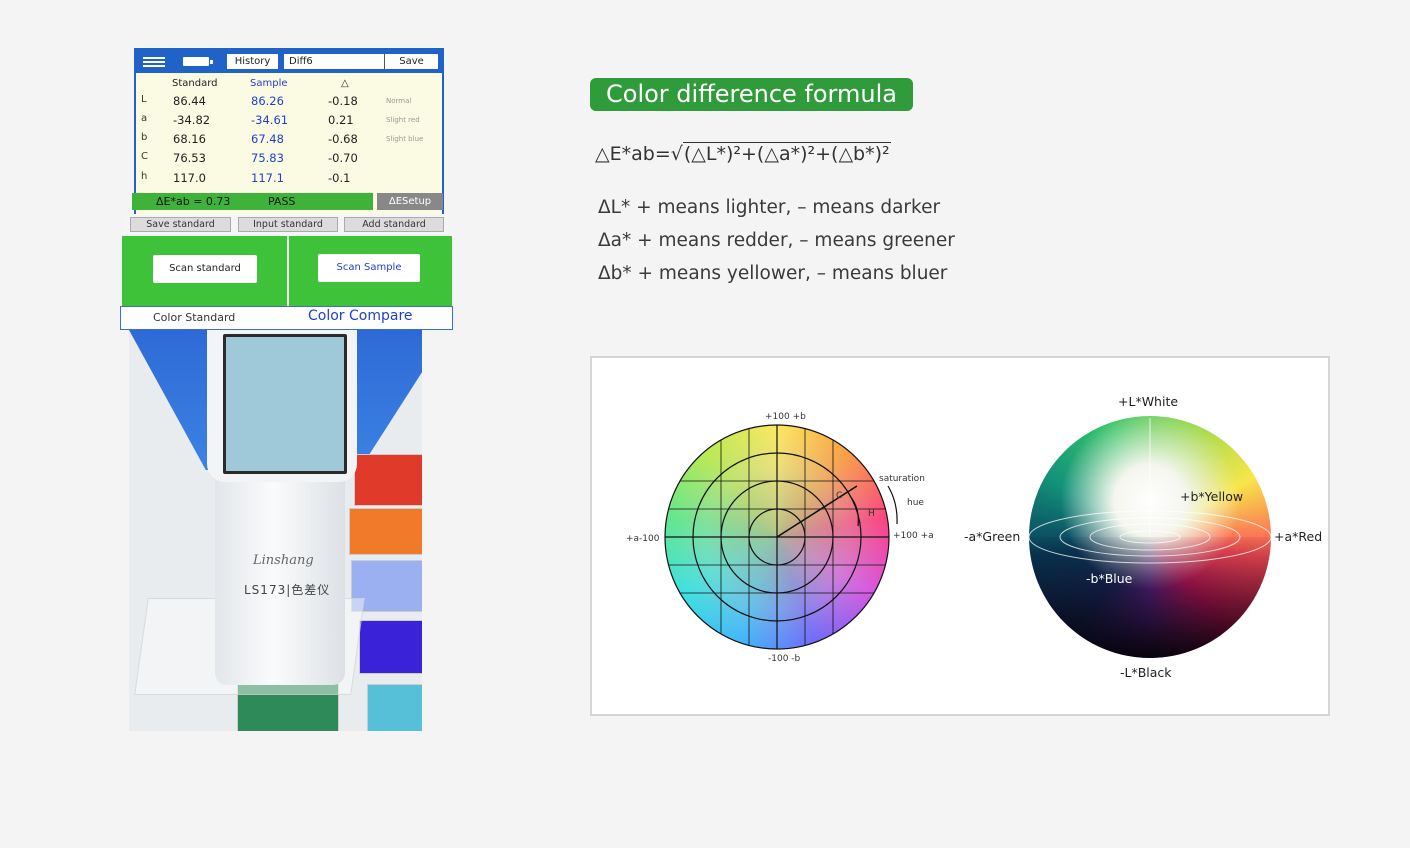  I want to click on sphere-label-white: +L*White, so click(1148, 401).